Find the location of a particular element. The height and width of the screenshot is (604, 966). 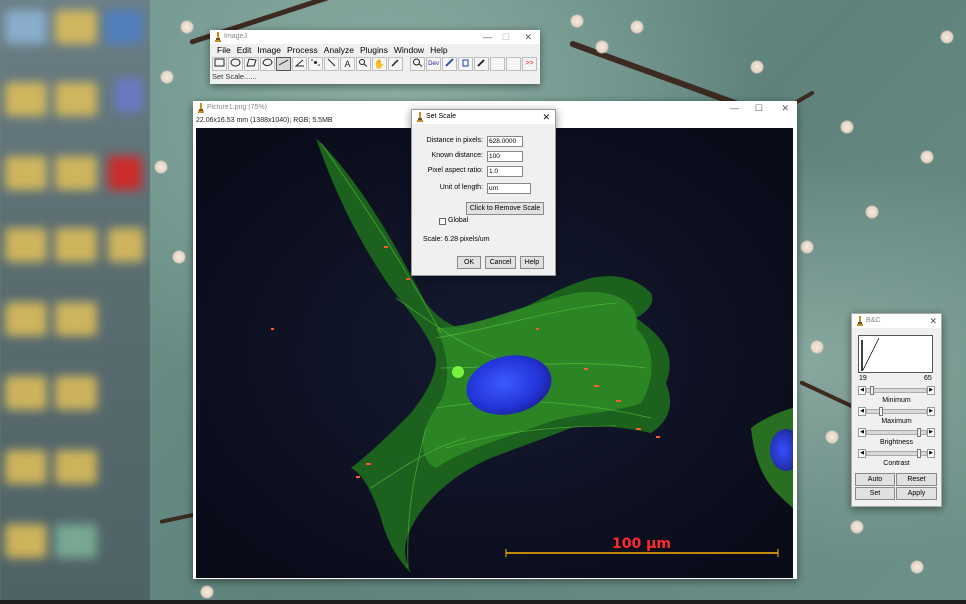

color-picker-icon is located at coordinates (395, 64).